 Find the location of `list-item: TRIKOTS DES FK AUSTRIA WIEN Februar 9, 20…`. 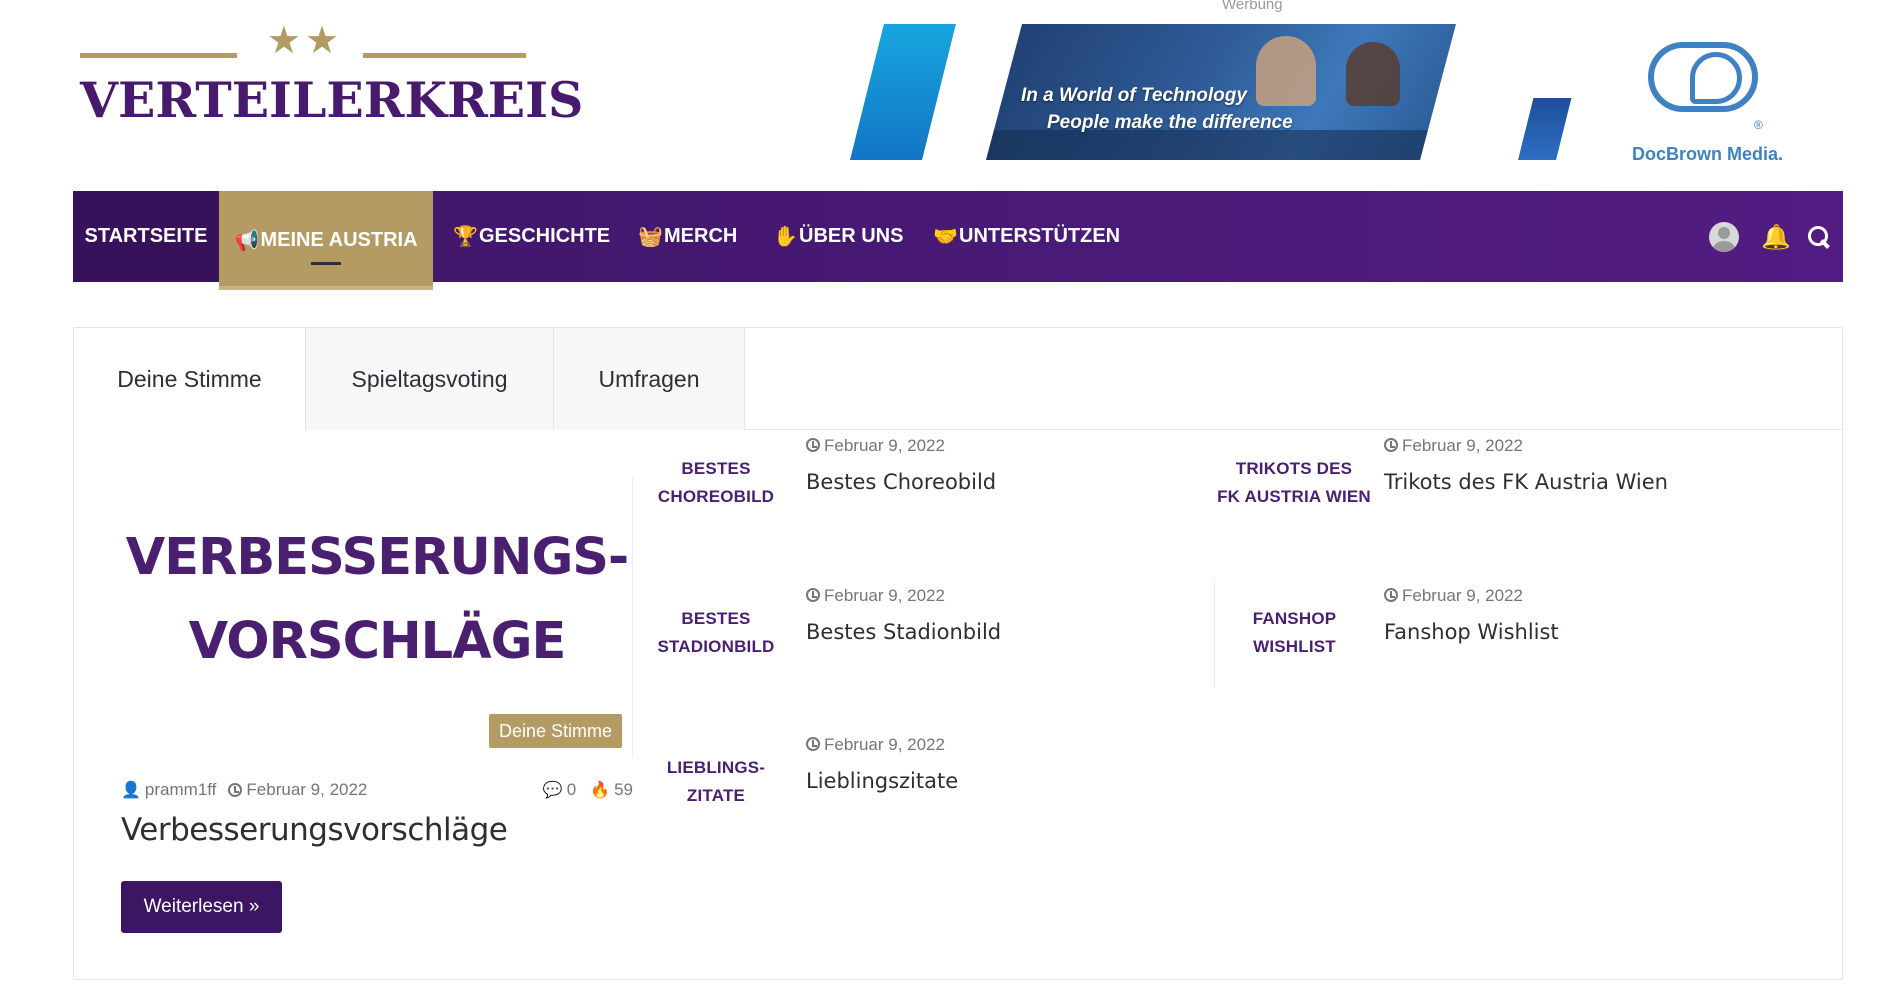

list-item: TRIKOTS DES FK AUSTRIA WIEN Februar 9, 20… is located at coordinates (1474, 488).